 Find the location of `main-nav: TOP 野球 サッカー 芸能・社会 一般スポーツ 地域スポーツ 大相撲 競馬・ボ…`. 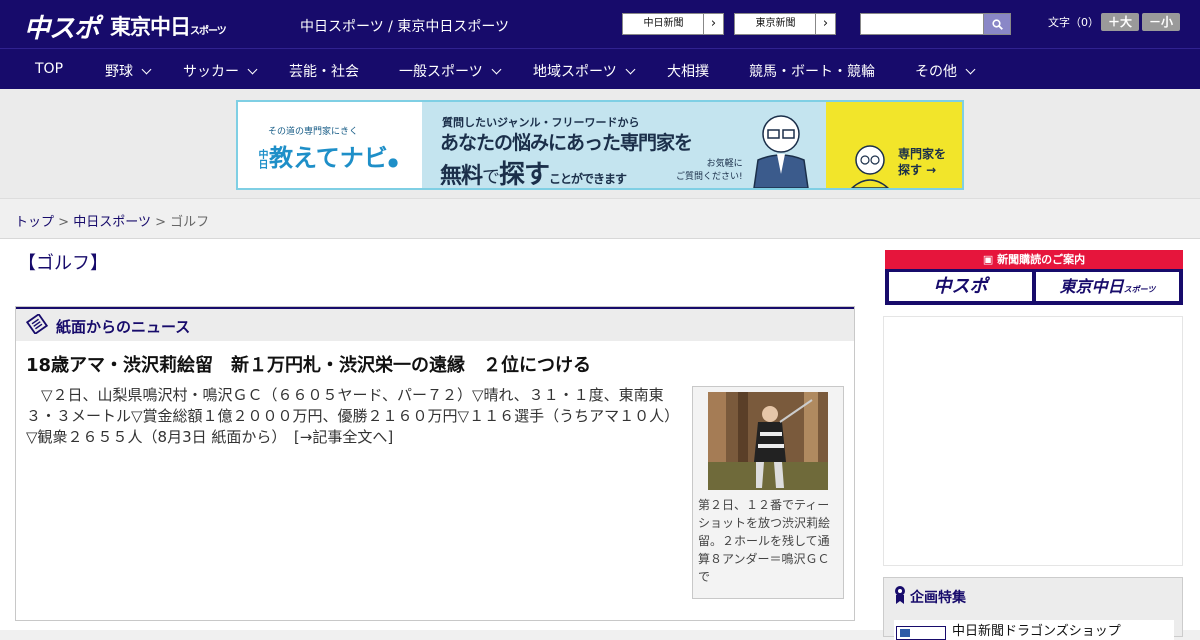

main-nav: TOP 野球 サッカー 芸能・社会 一般スポーツ 地域スポーツ 大相撲 競馬・ボ… is located at coordinates (600, 68).